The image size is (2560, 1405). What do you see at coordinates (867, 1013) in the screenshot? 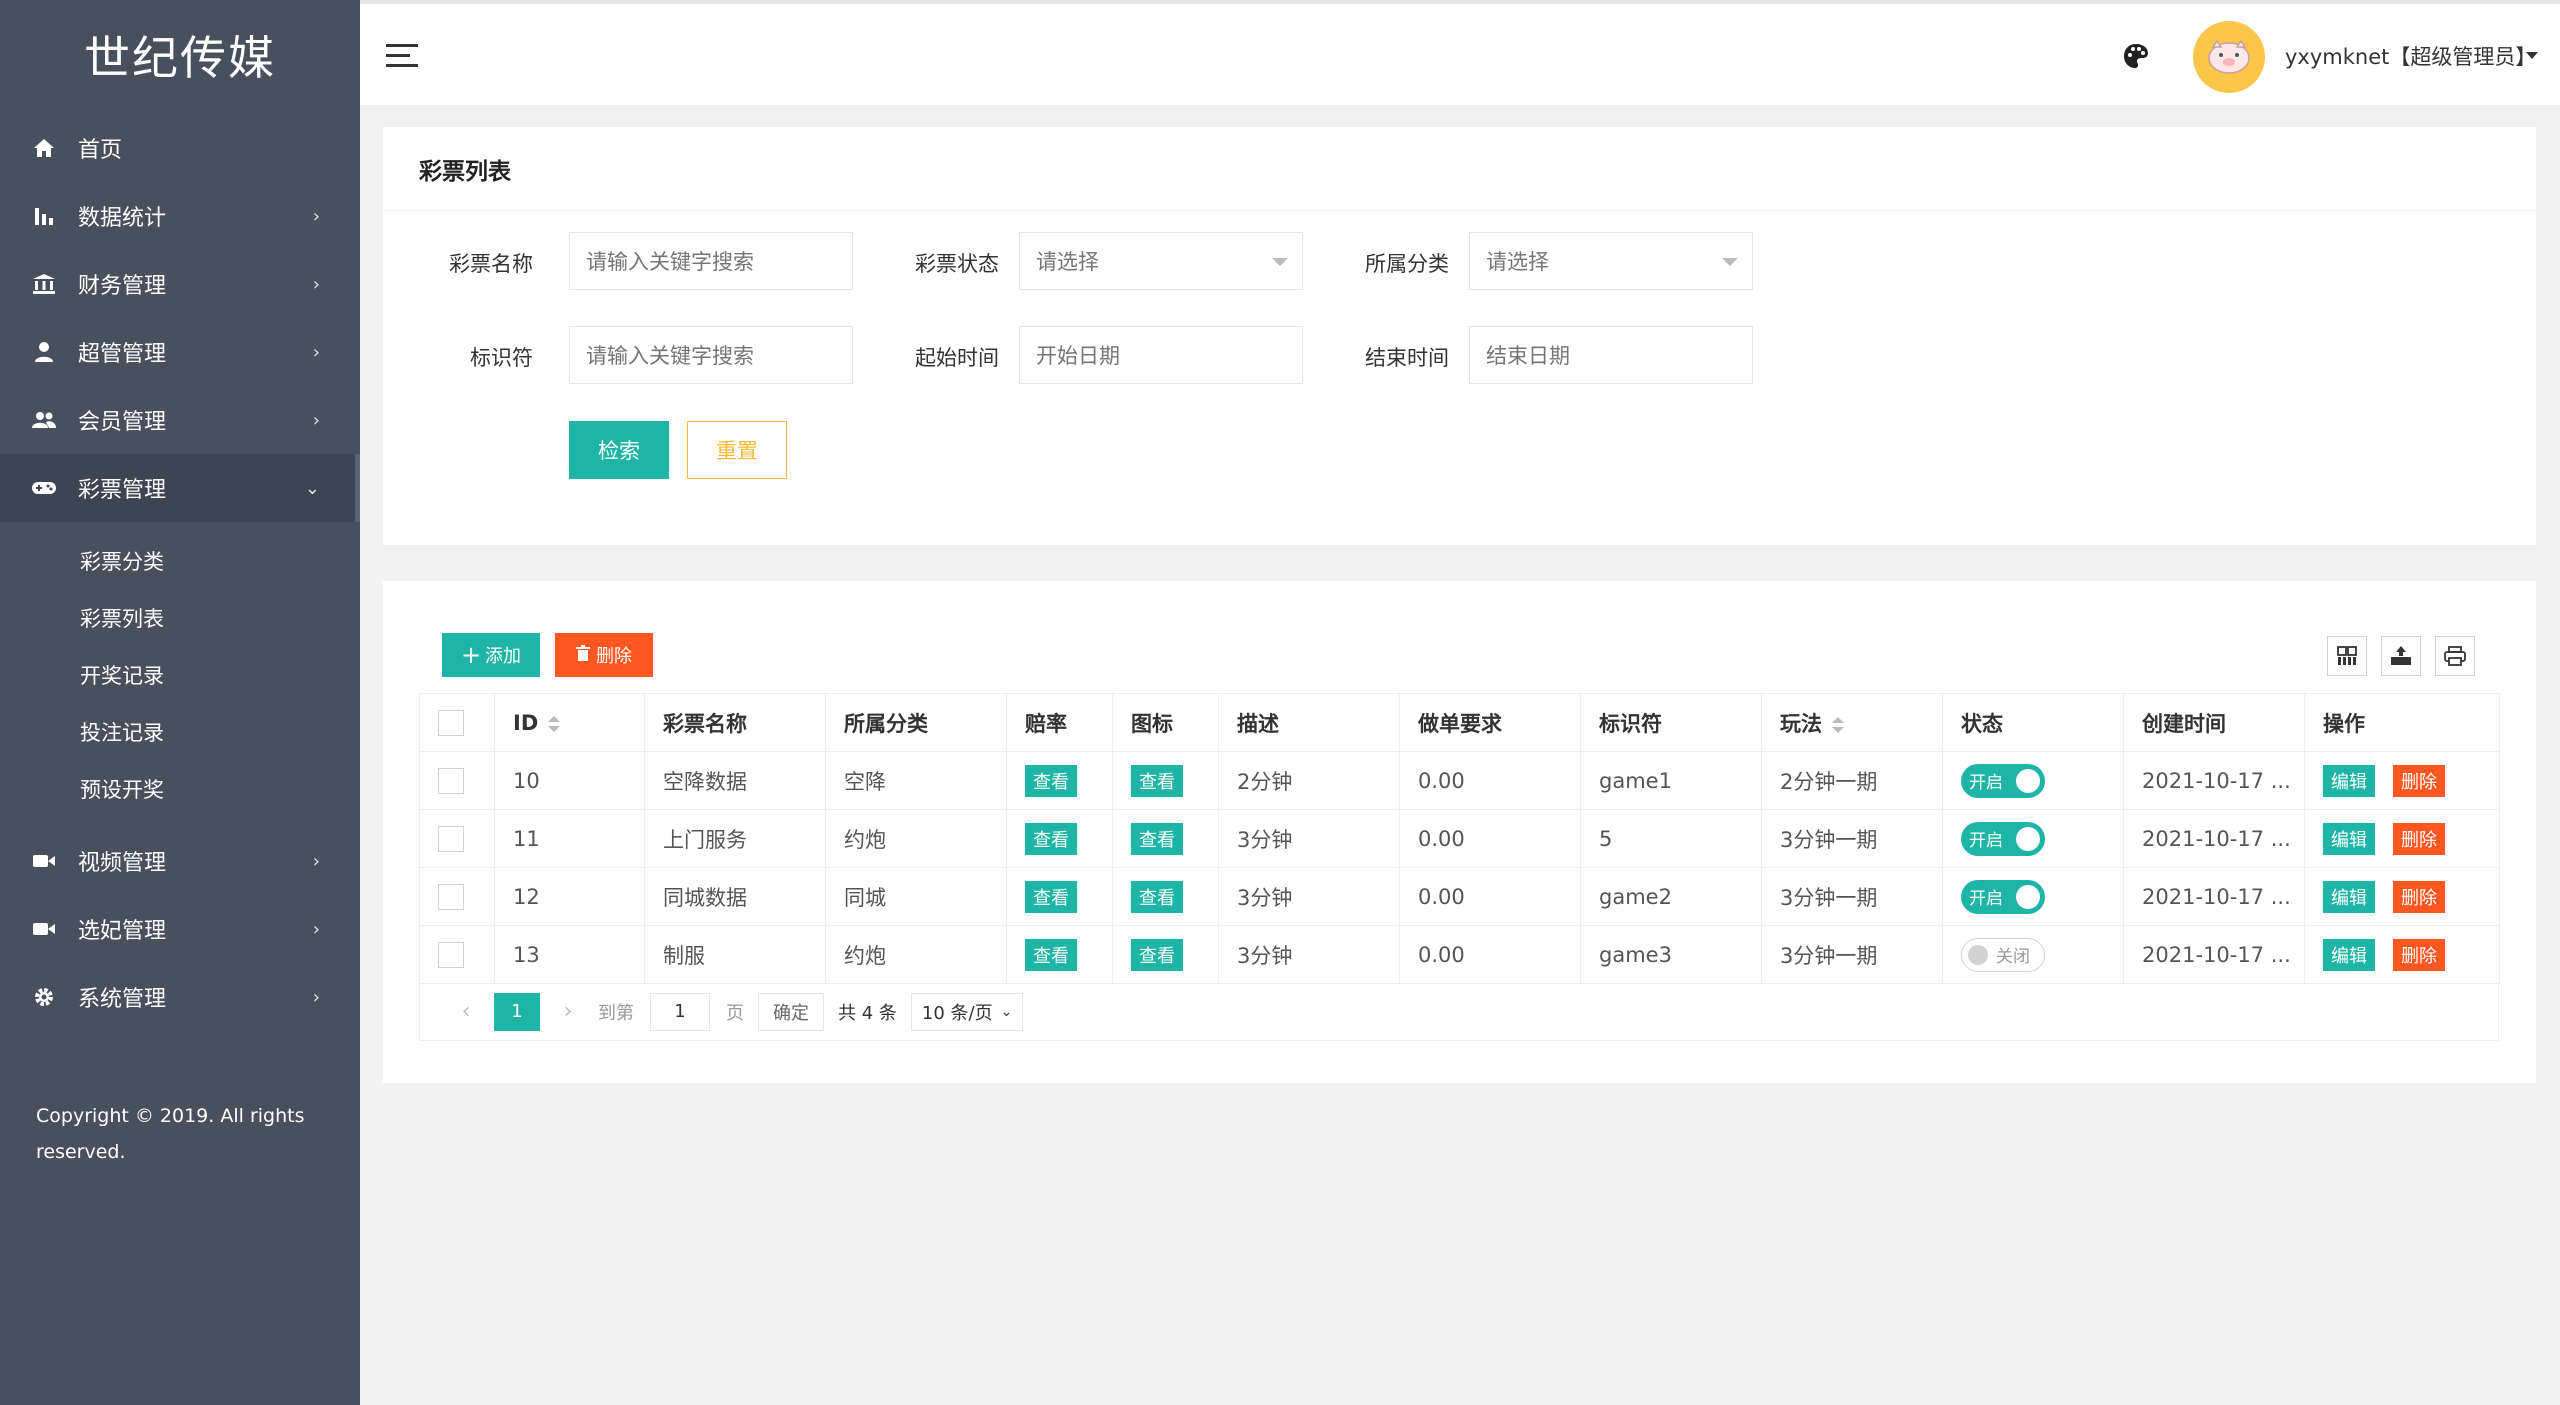
I see `total-count: 共 4 条` at bounding box center [867, 1013].